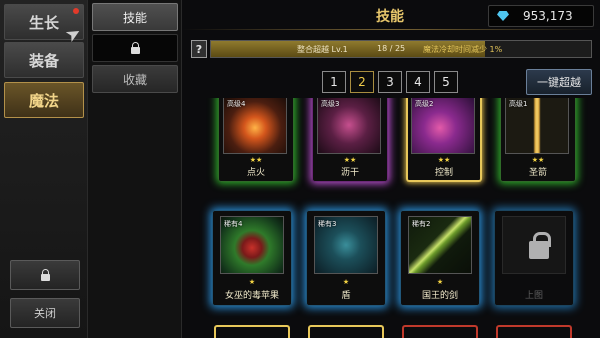  I want to click on diamond-icon, so click(503, 16).